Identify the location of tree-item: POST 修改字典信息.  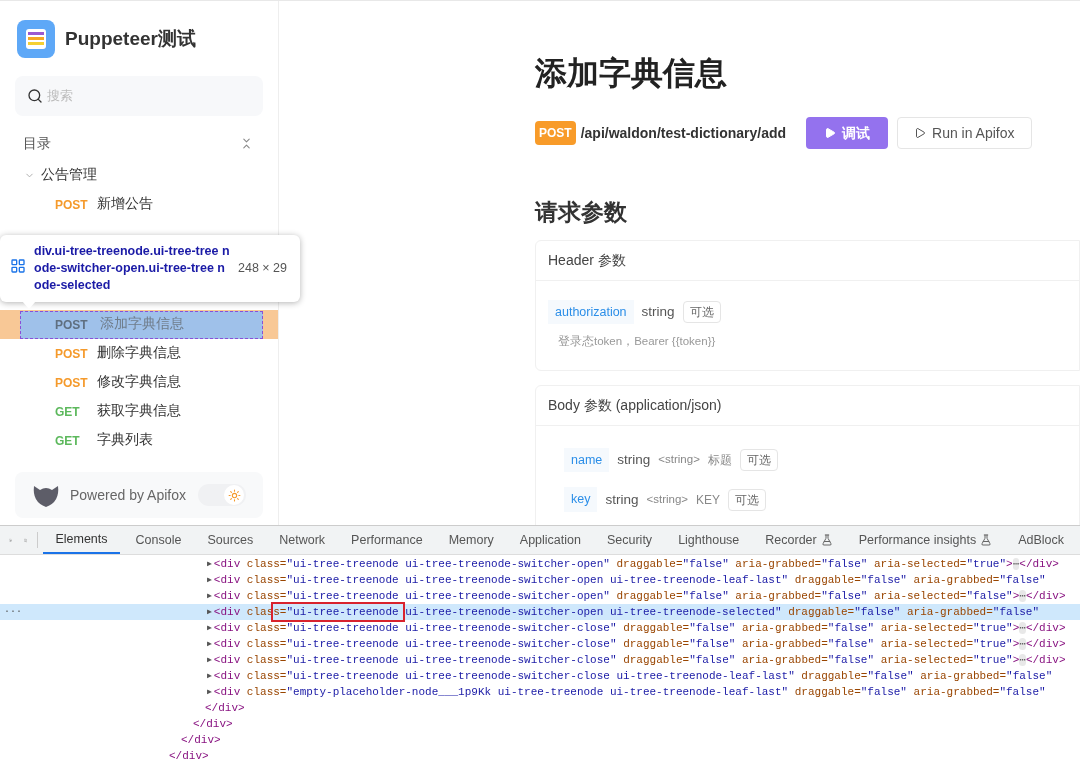
(139, 382).